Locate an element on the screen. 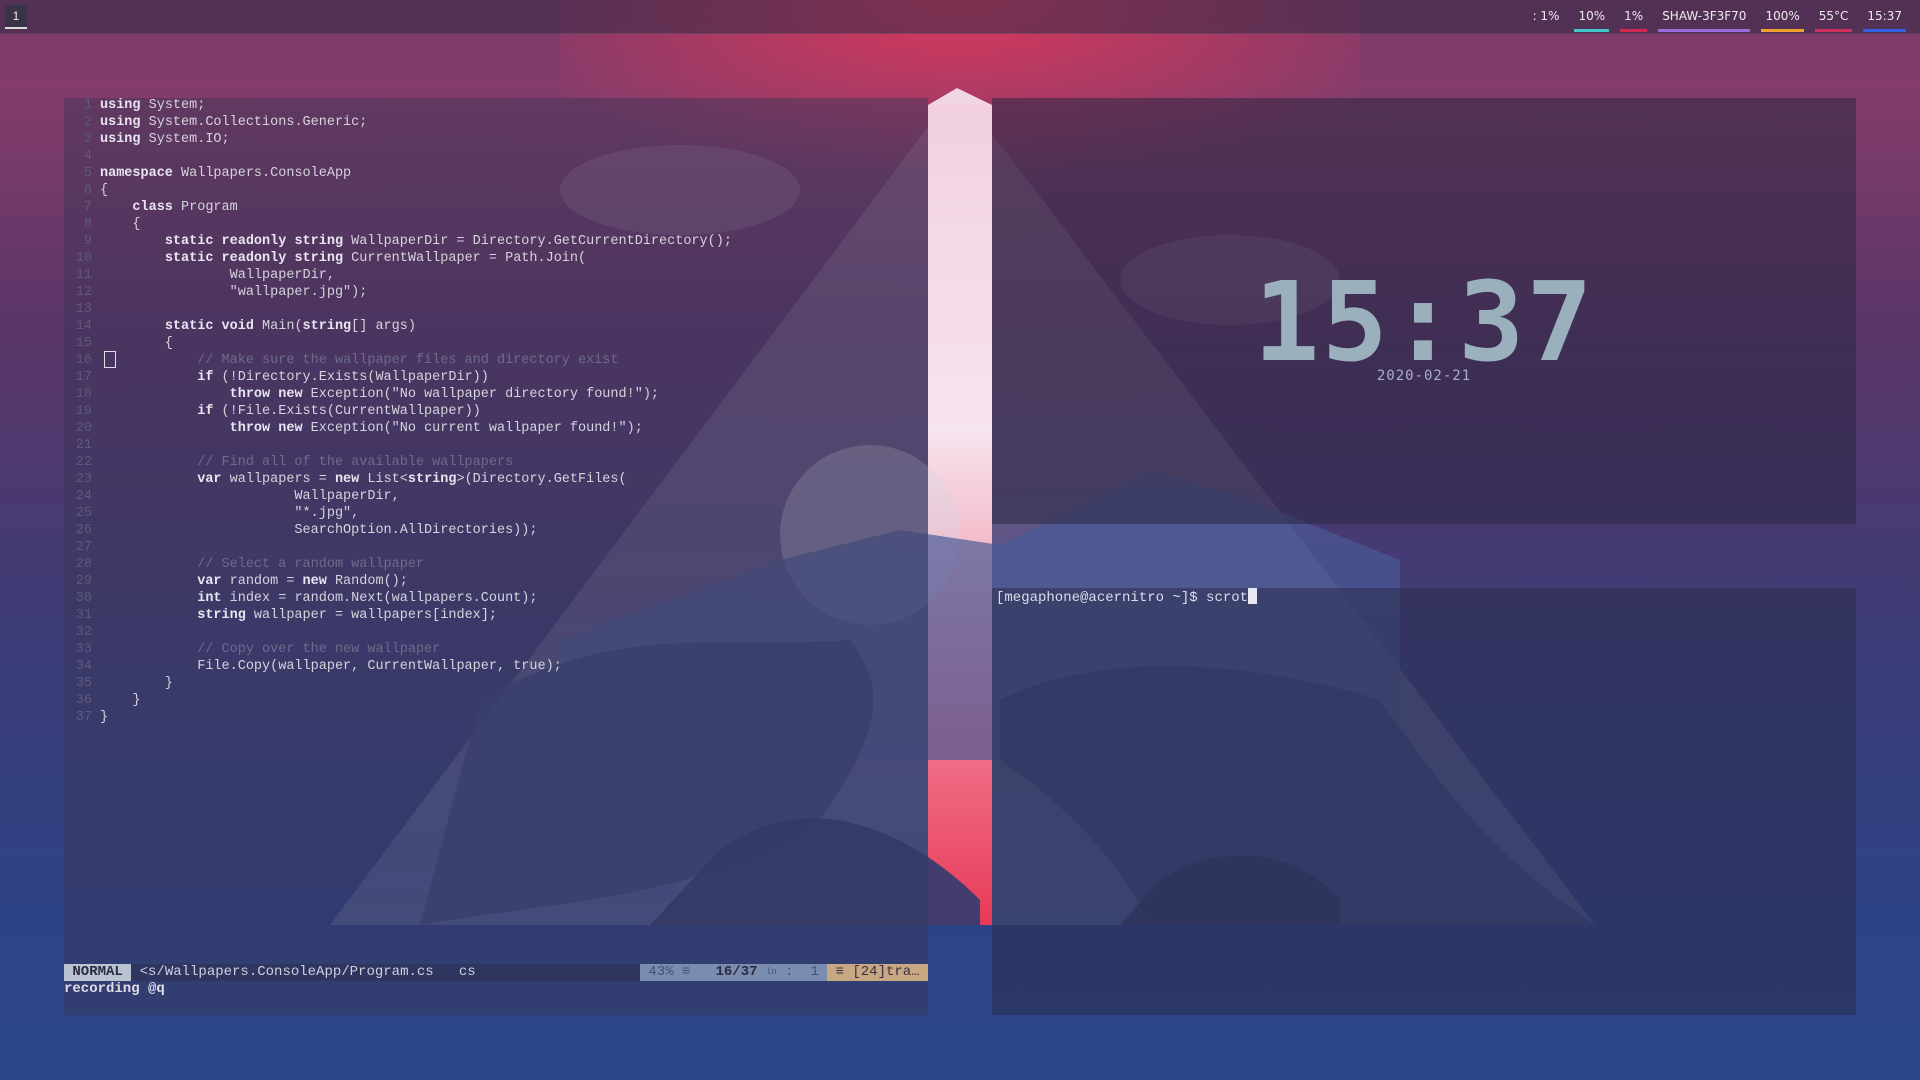 The image size is (1920, 1080). line-text: "*.jpg", is located at coordinates (230, 513).